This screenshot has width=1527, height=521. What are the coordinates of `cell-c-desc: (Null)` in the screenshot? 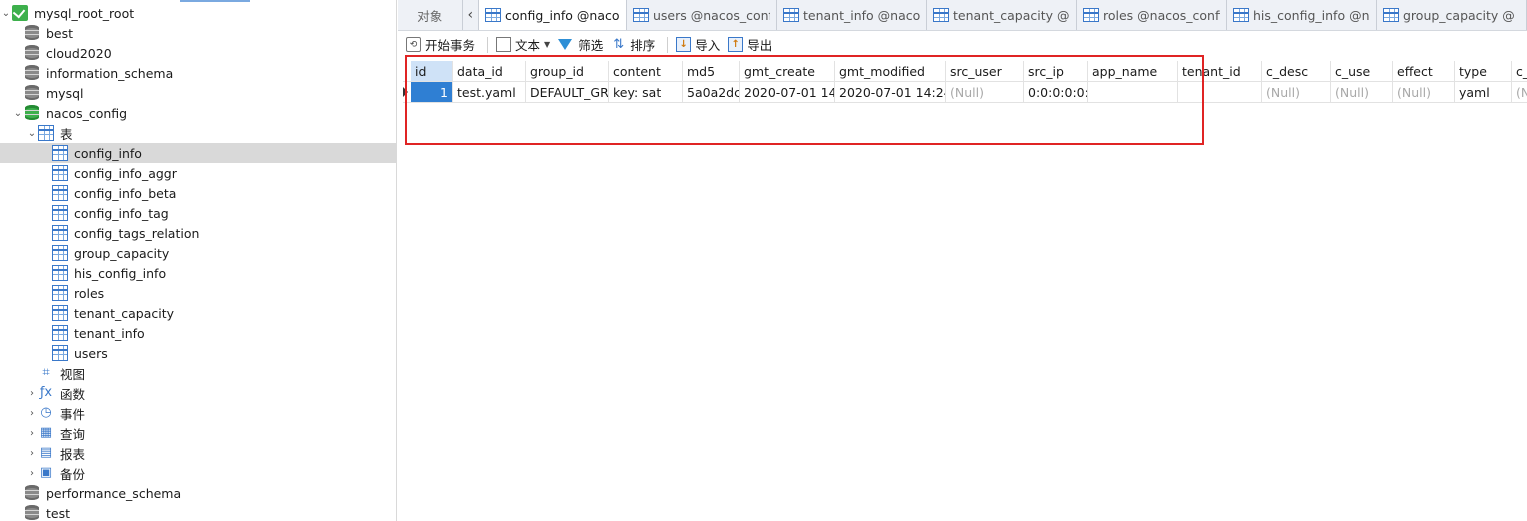 It's located at (1296, 92).